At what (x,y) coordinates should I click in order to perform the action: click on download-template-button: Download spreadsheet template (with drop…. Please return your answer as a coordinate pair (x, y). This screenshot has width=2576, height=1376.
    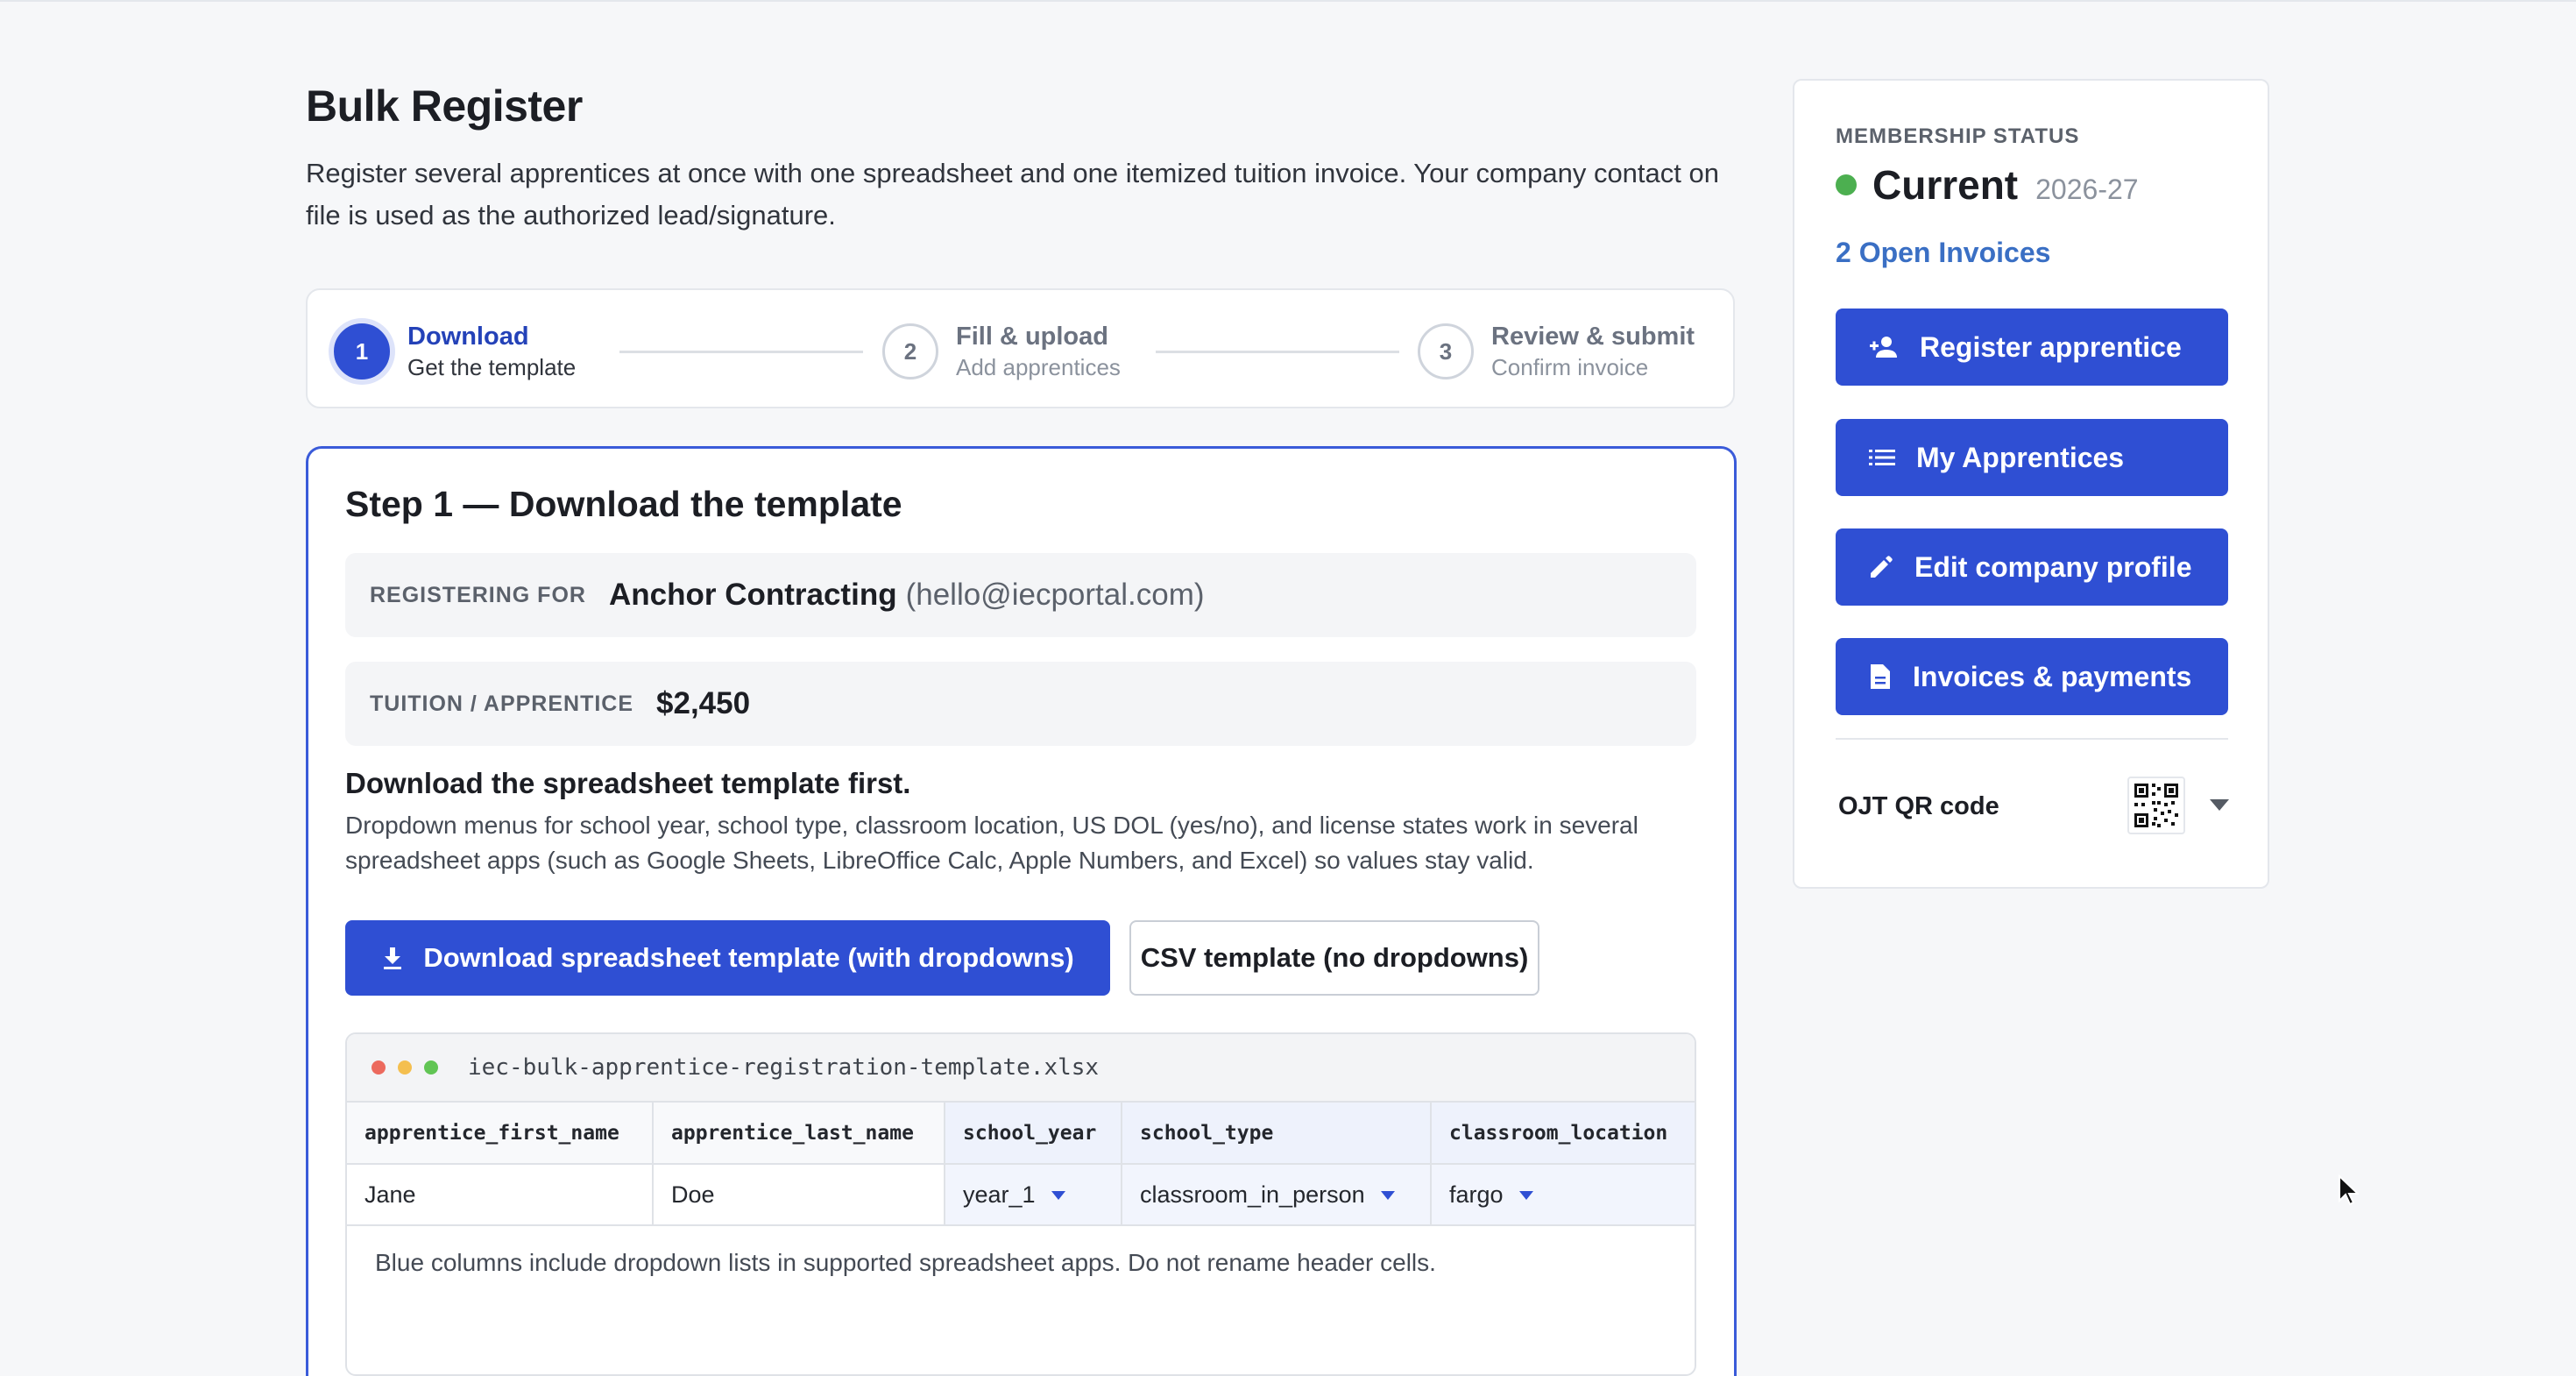
    Looking at the image, I should click on (727, 958).